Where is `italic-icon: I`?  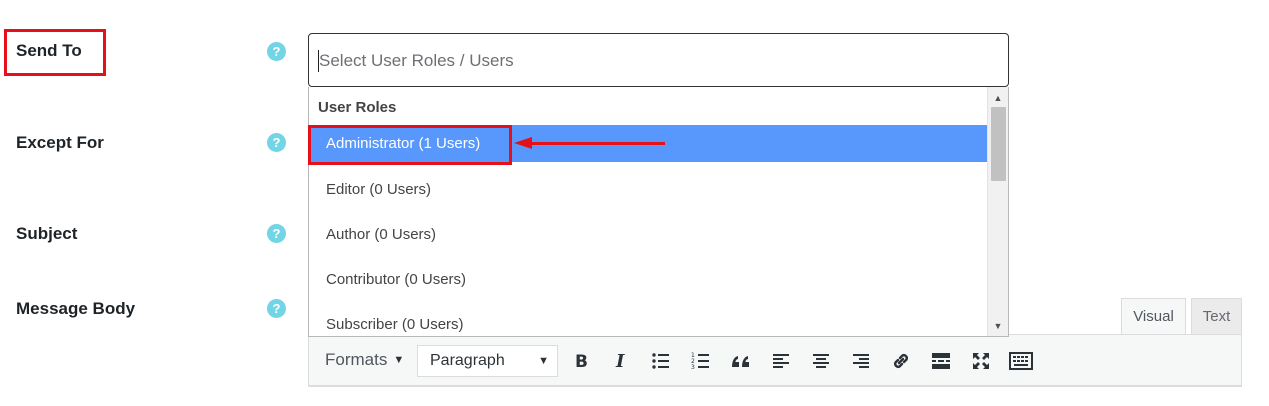 italic-icon: I is located at coordinates (621, 361).